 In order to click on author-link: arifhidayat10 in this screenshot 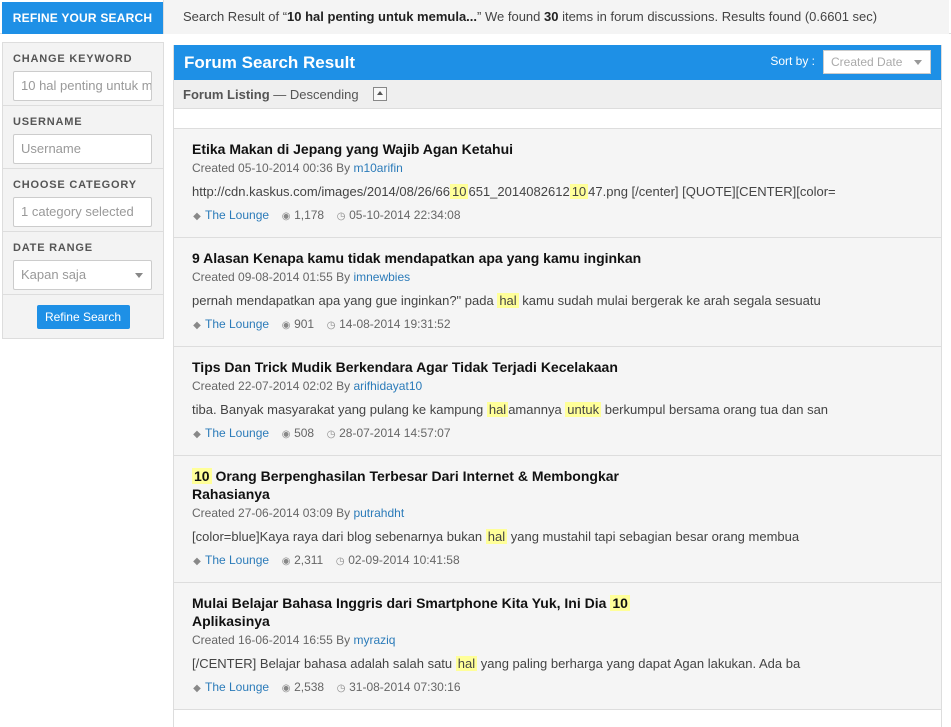, I will do `click(387, 386)`.